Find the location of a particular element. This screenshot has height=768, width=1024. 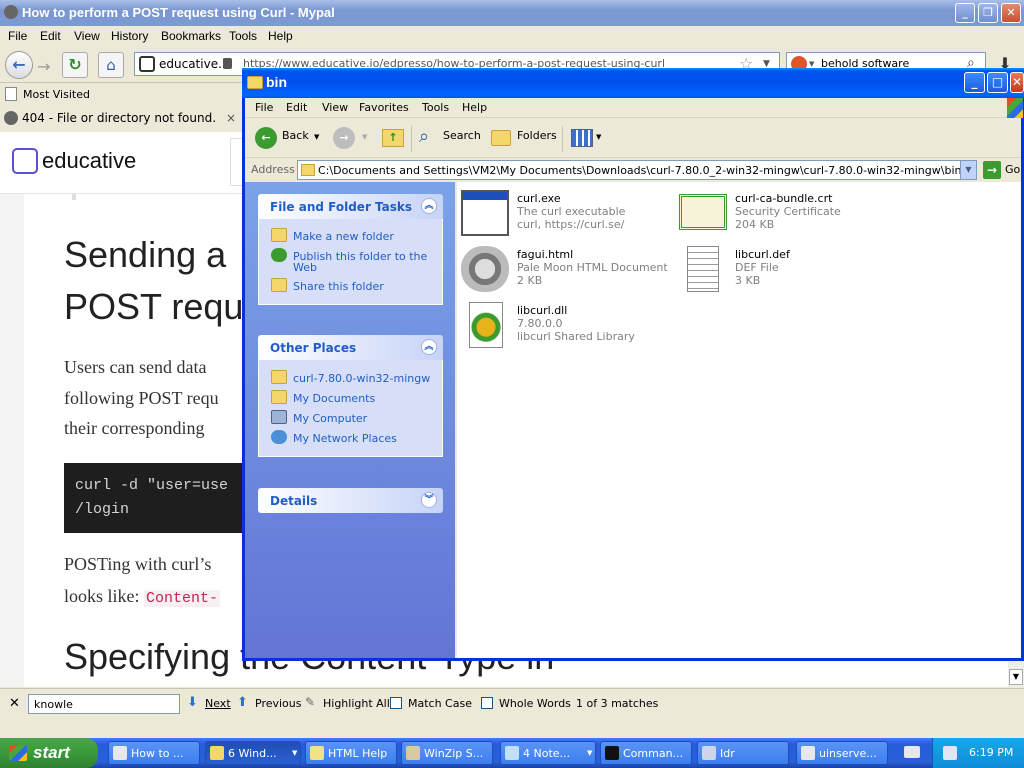

find-next-arrow-icon: ⬇ is located at coordinates (192, 702).